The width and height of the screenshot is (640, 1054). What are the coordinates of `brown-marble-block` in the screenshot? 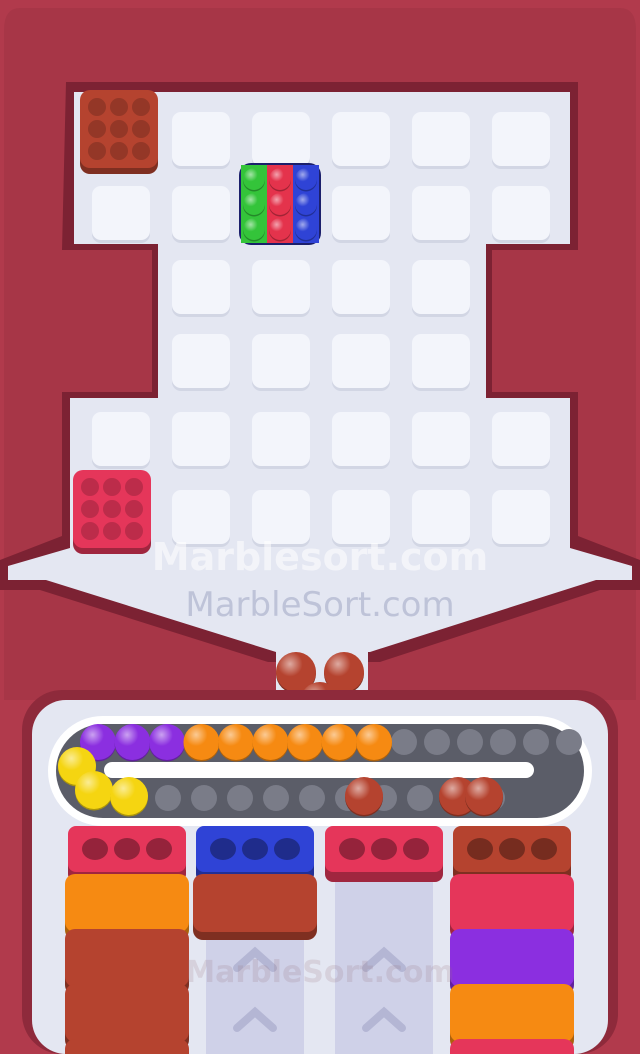 It's located at (119, 132).